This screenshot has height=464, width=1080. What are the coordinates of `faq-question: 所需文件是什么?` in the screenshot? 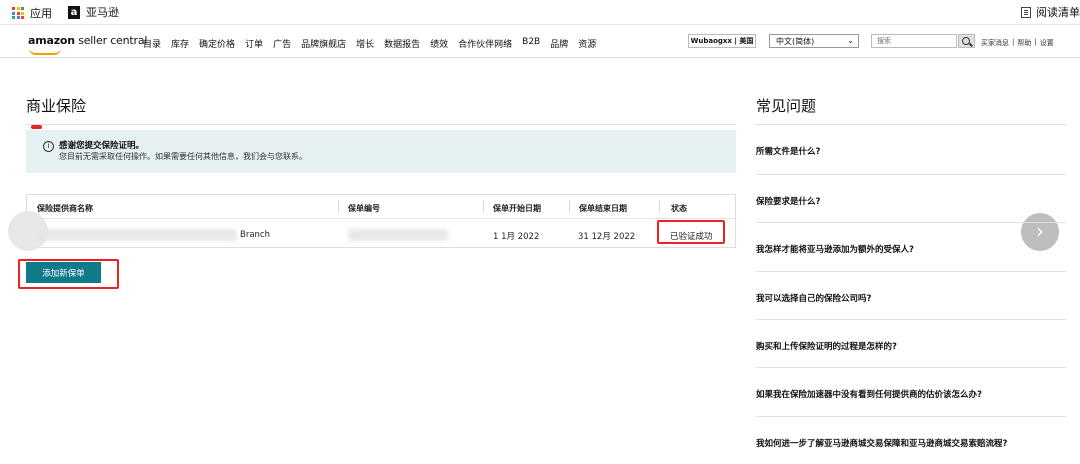 It's located at (788, 152).